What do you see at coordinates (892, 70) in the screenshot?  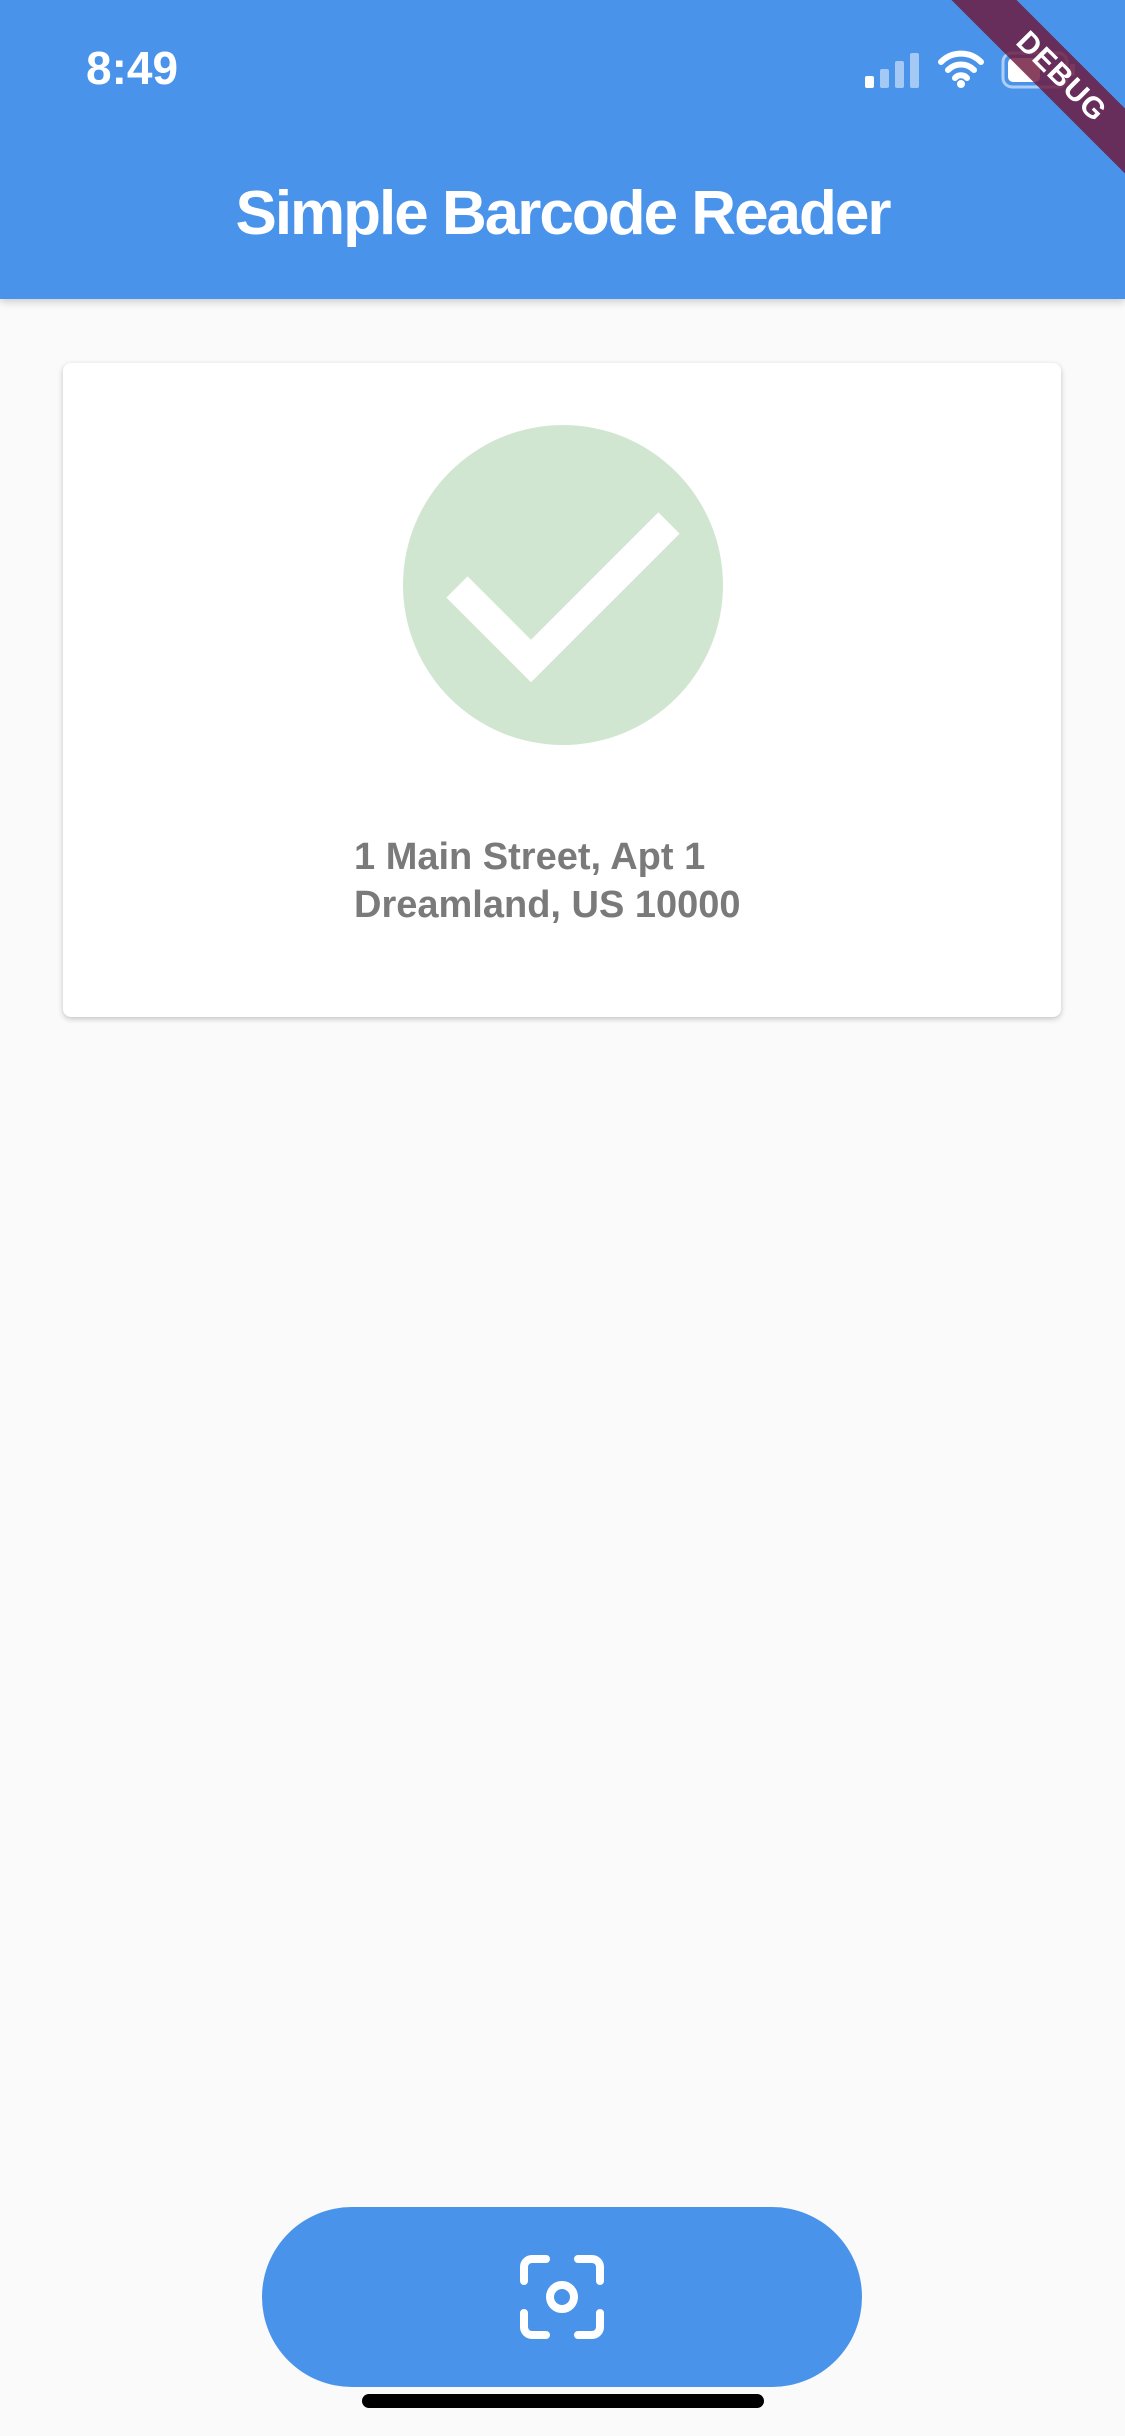 I see `cellular-signal-icon` at bounding box center [892, 70].